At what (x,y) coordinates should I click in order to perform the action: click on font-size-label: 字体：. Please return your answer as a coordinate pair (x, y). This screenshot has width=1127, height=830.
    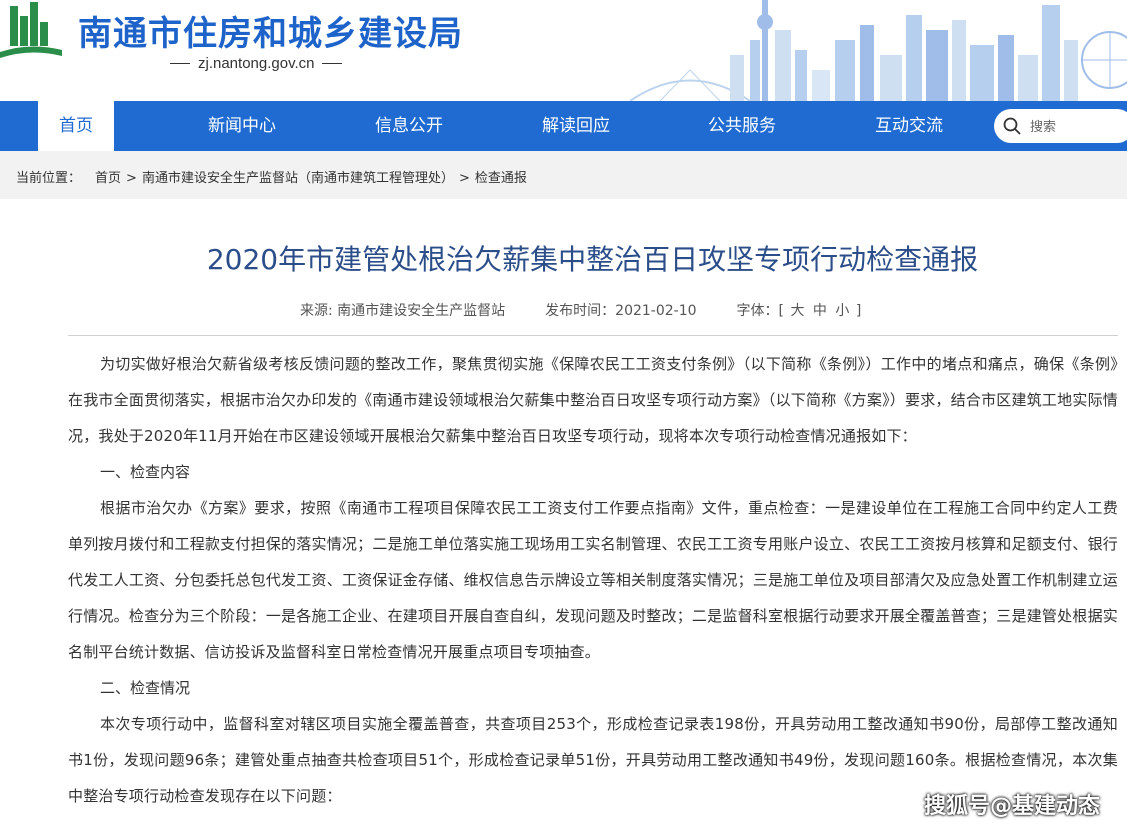
    Looking at the image, I should click on (757, 311).